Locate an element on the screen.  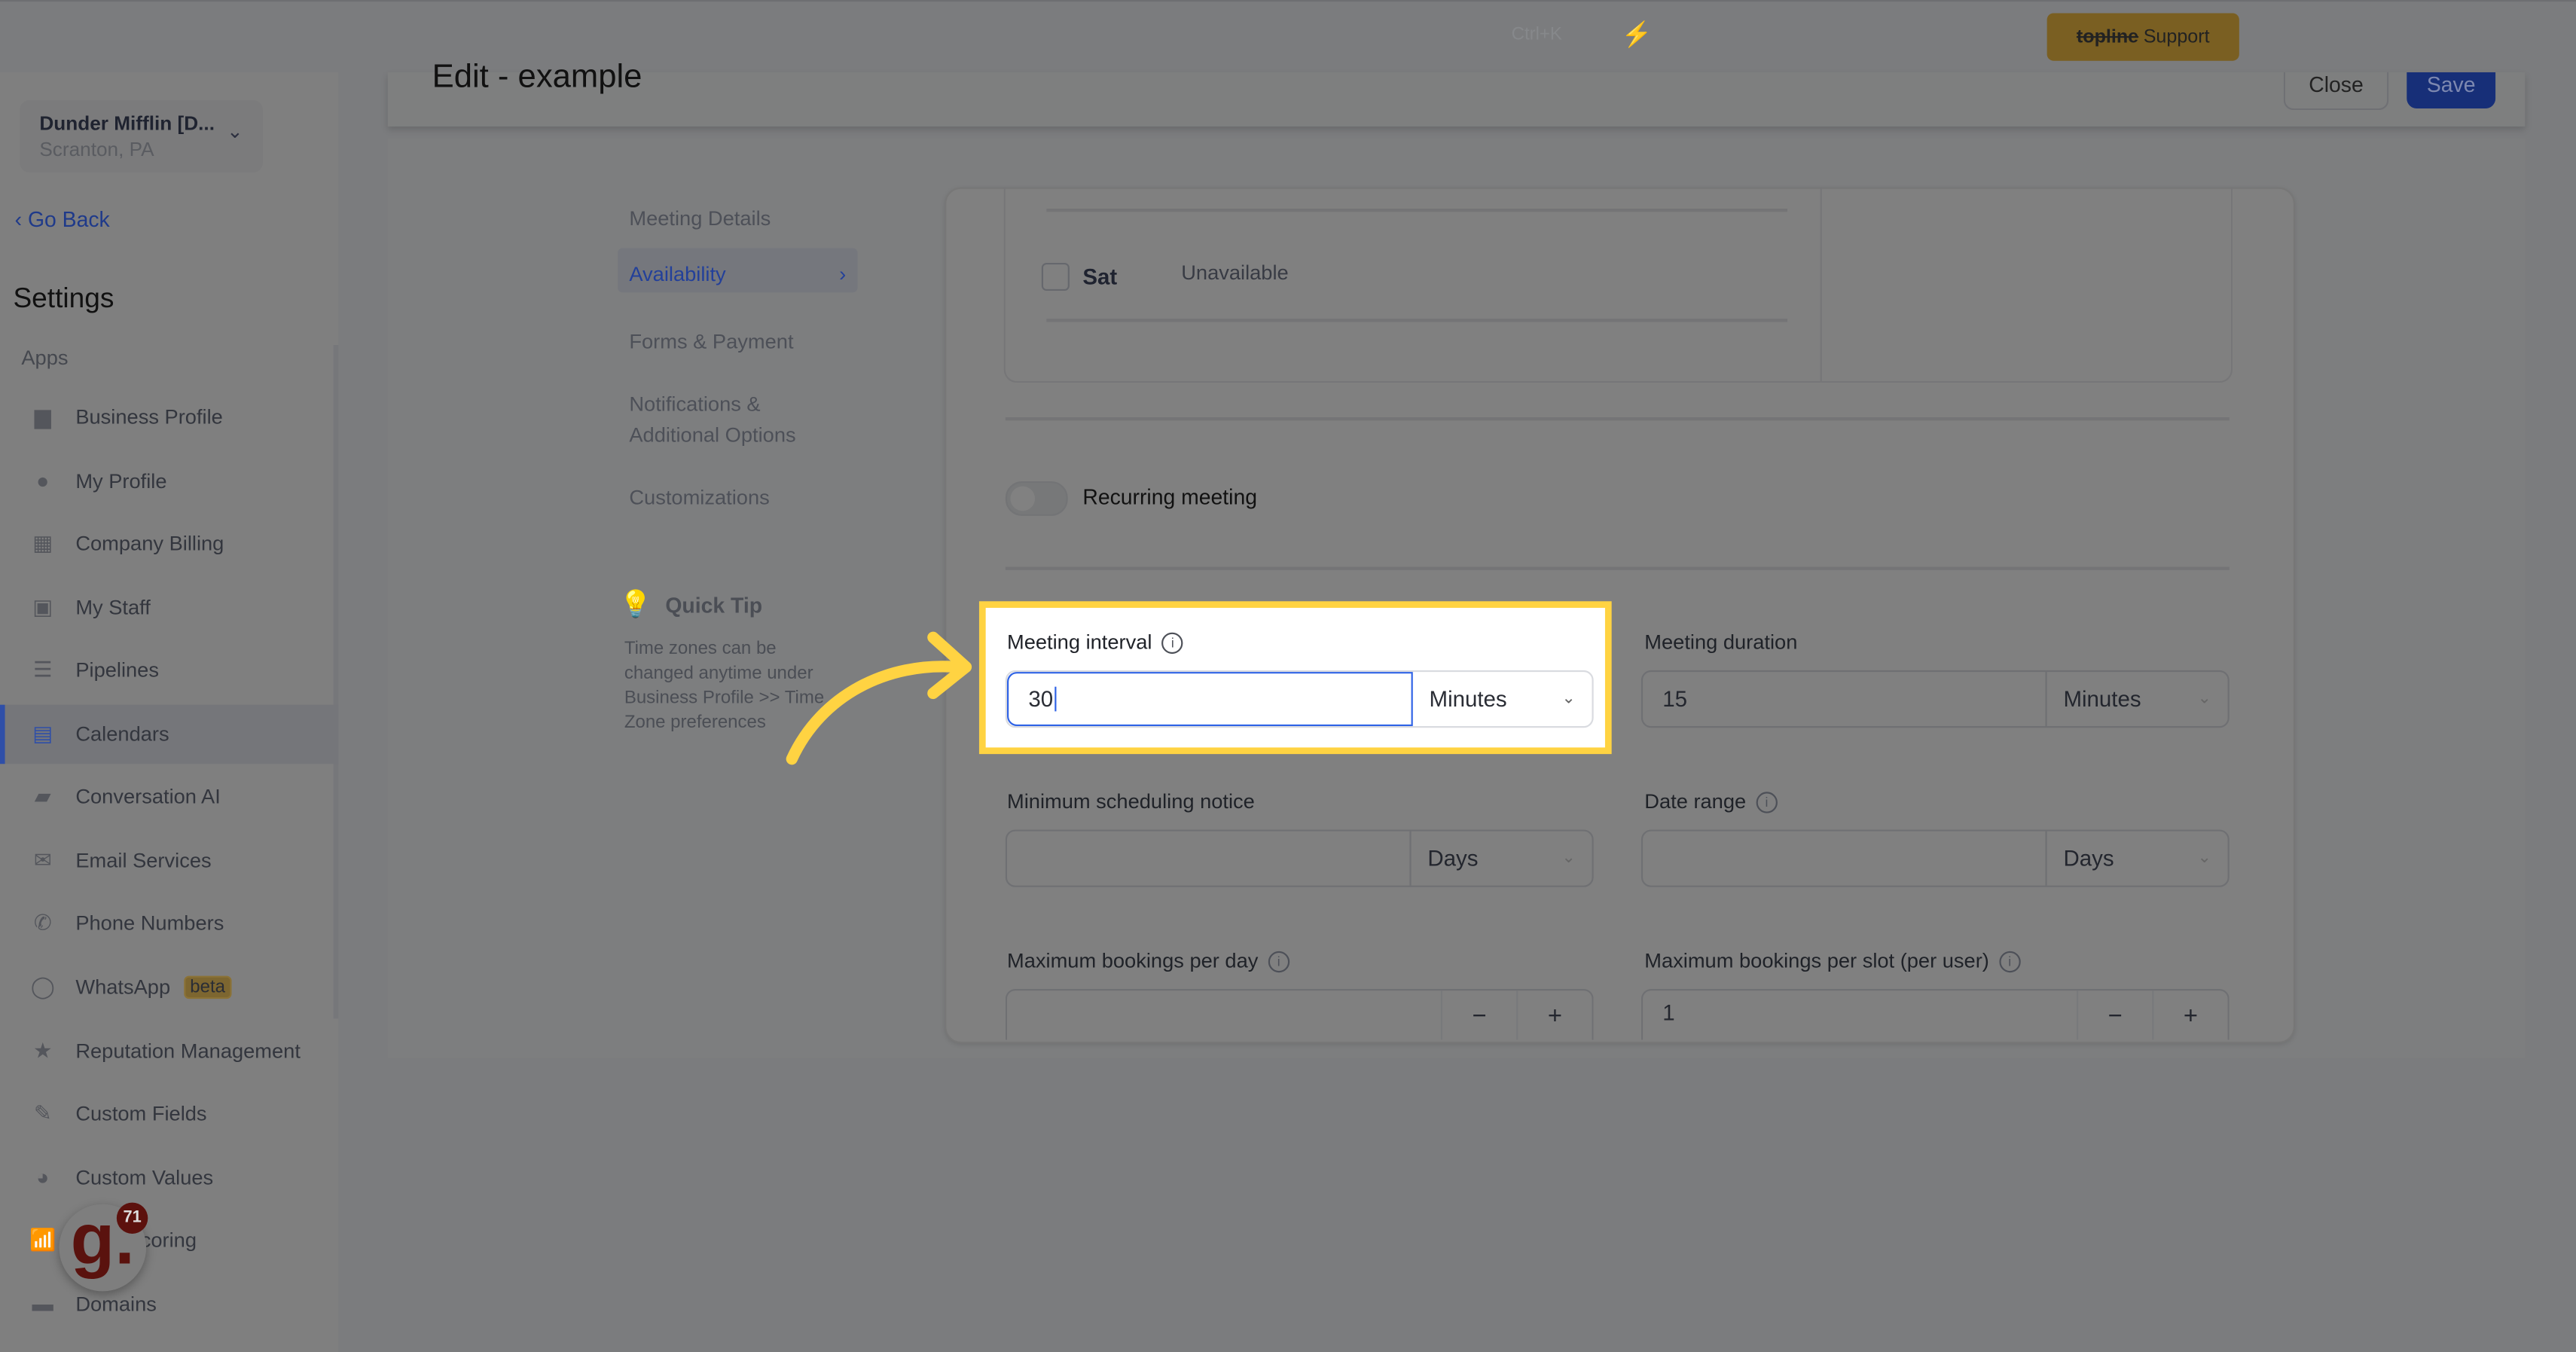
date-range-field: Days ⌄ is located at coordinates (1936, 858).